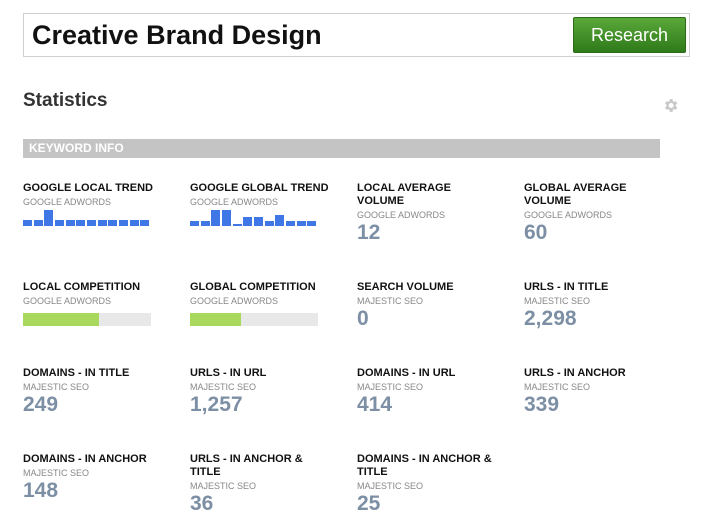 The height and width of the screenshot is (523, 716). Describe the element at coordinates (405, 287) in the screenshot. I see `stat-label: SEARCH VOLUME` at that location.